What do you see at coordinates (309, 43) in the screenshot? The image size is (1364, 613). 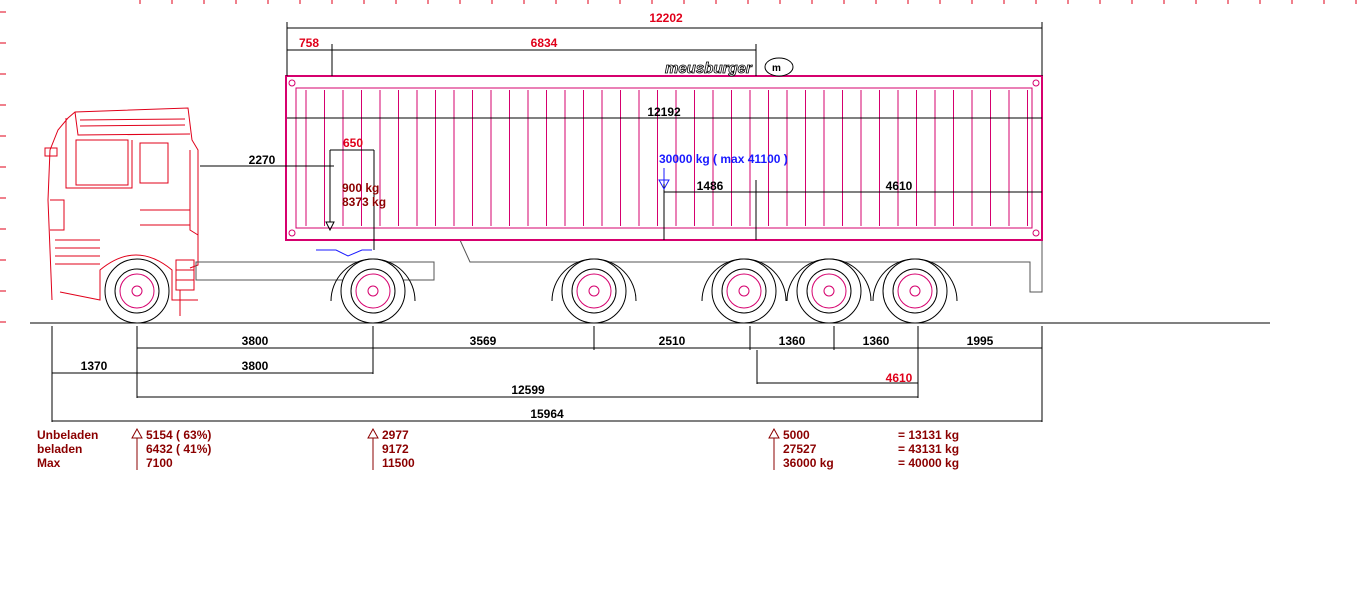 I see `dim-front-offset: 758` at bounding box center [309, 43].